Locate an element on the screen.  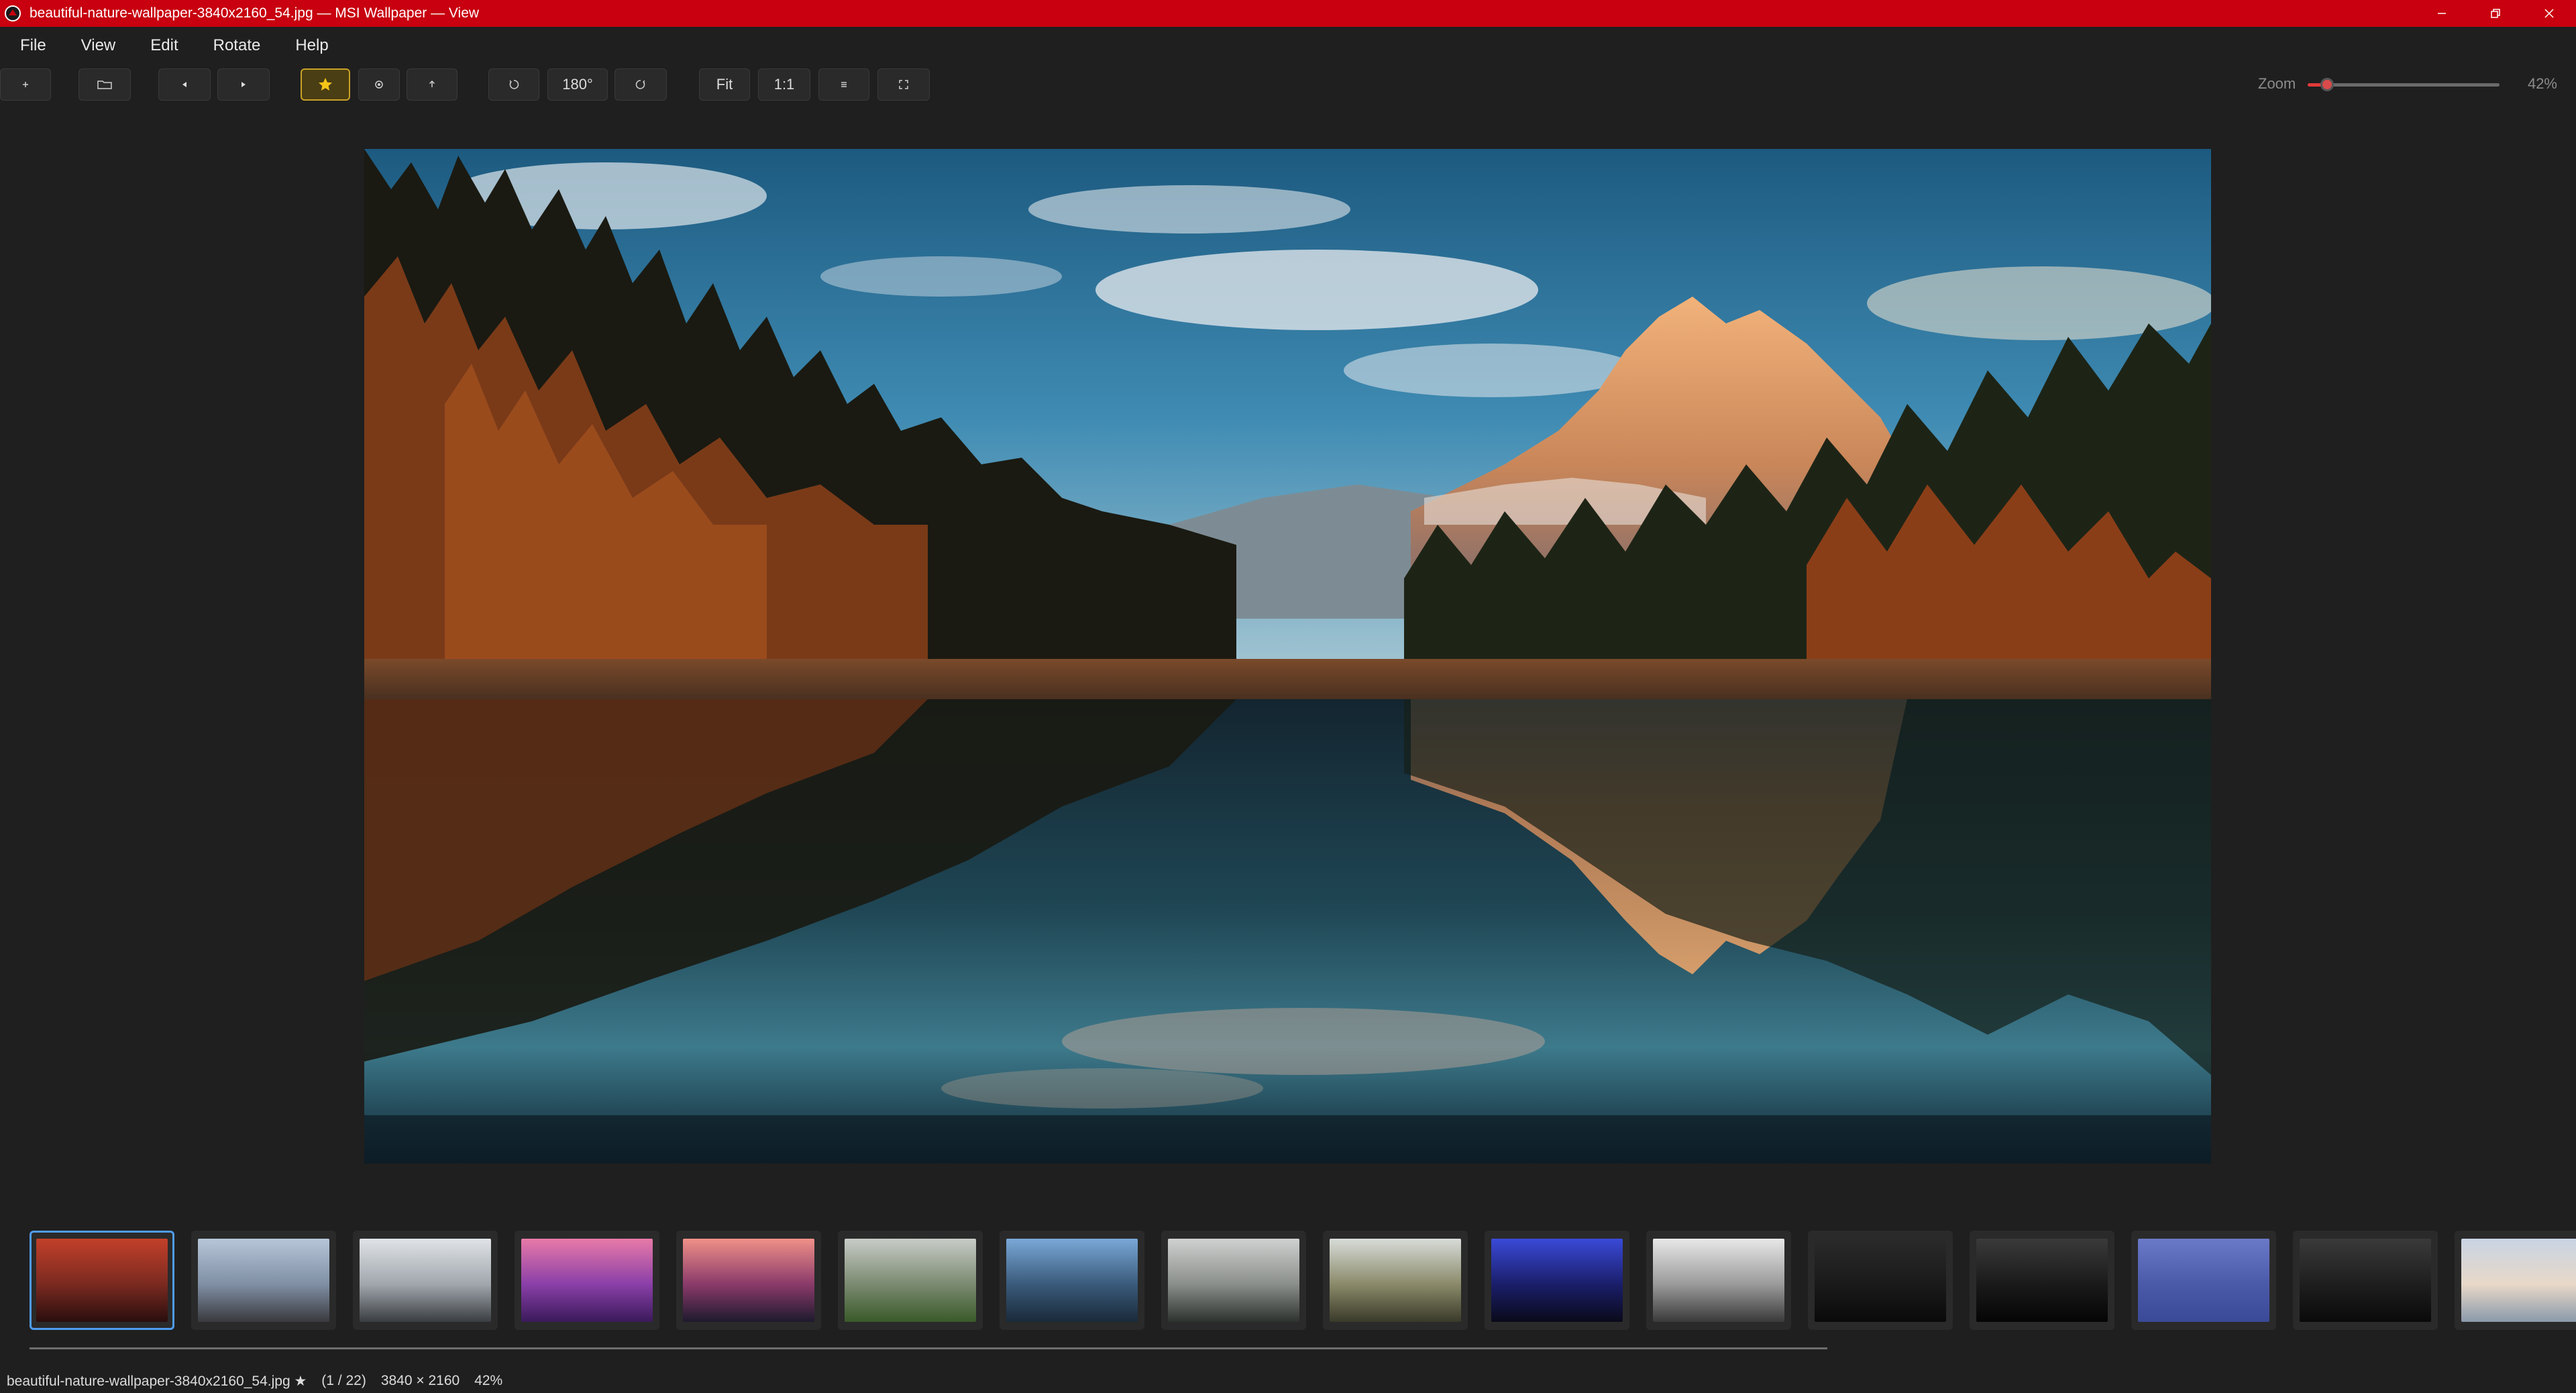
thumbnail-blue-coastline is located at coordinates (1072, 1280).